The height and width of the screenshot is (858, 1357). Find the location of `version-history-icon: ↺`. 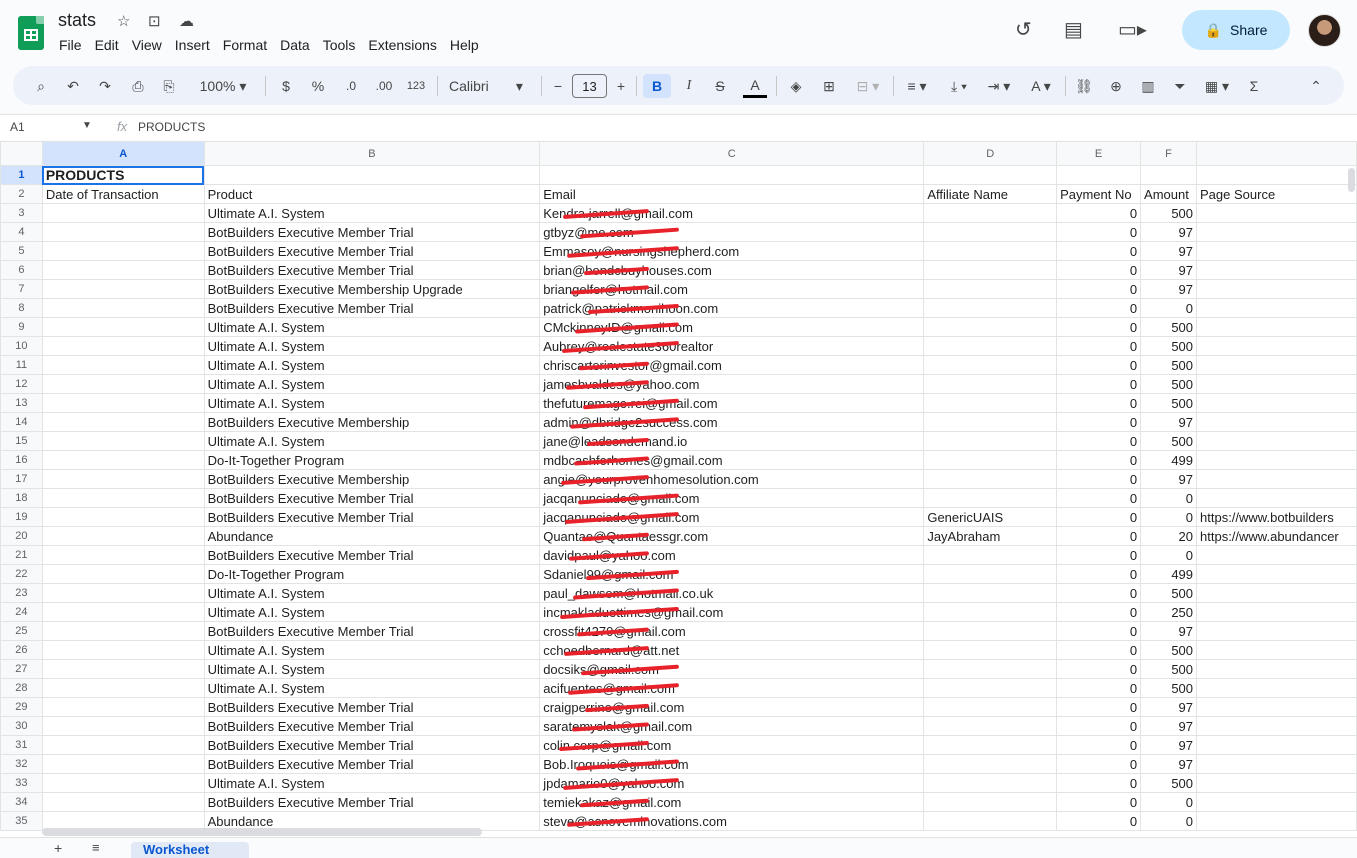

version-history-icon: ↺ is located at coordinates (1023, 29).